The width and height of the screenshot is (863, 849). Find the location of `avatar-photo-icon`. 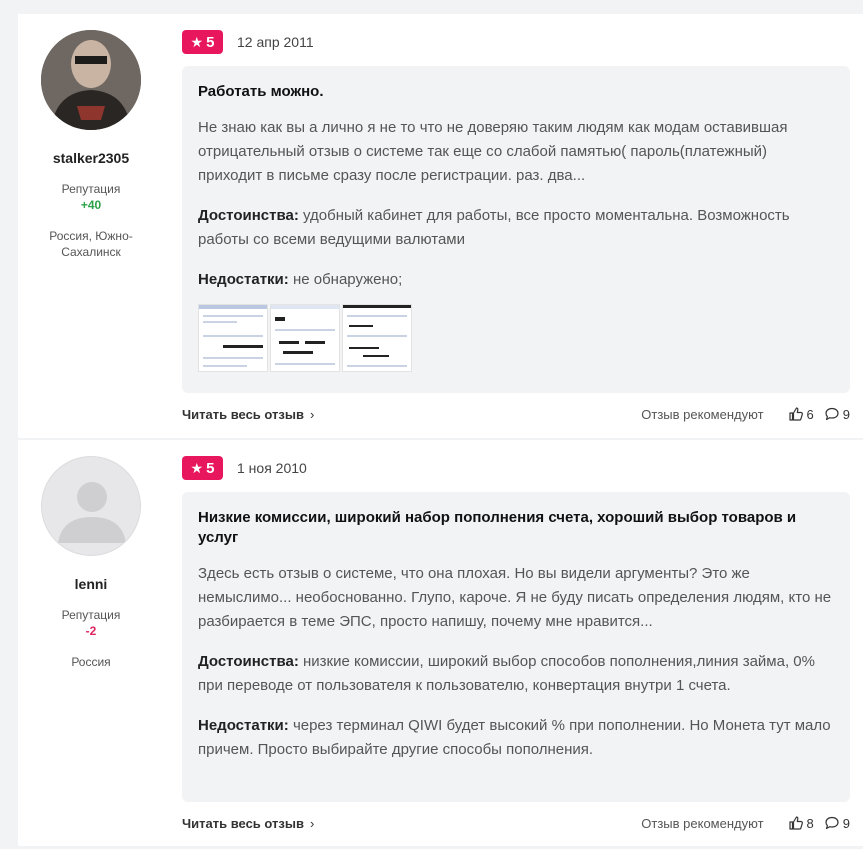

avatar-photo-icon is located at coordinates (91, 80).